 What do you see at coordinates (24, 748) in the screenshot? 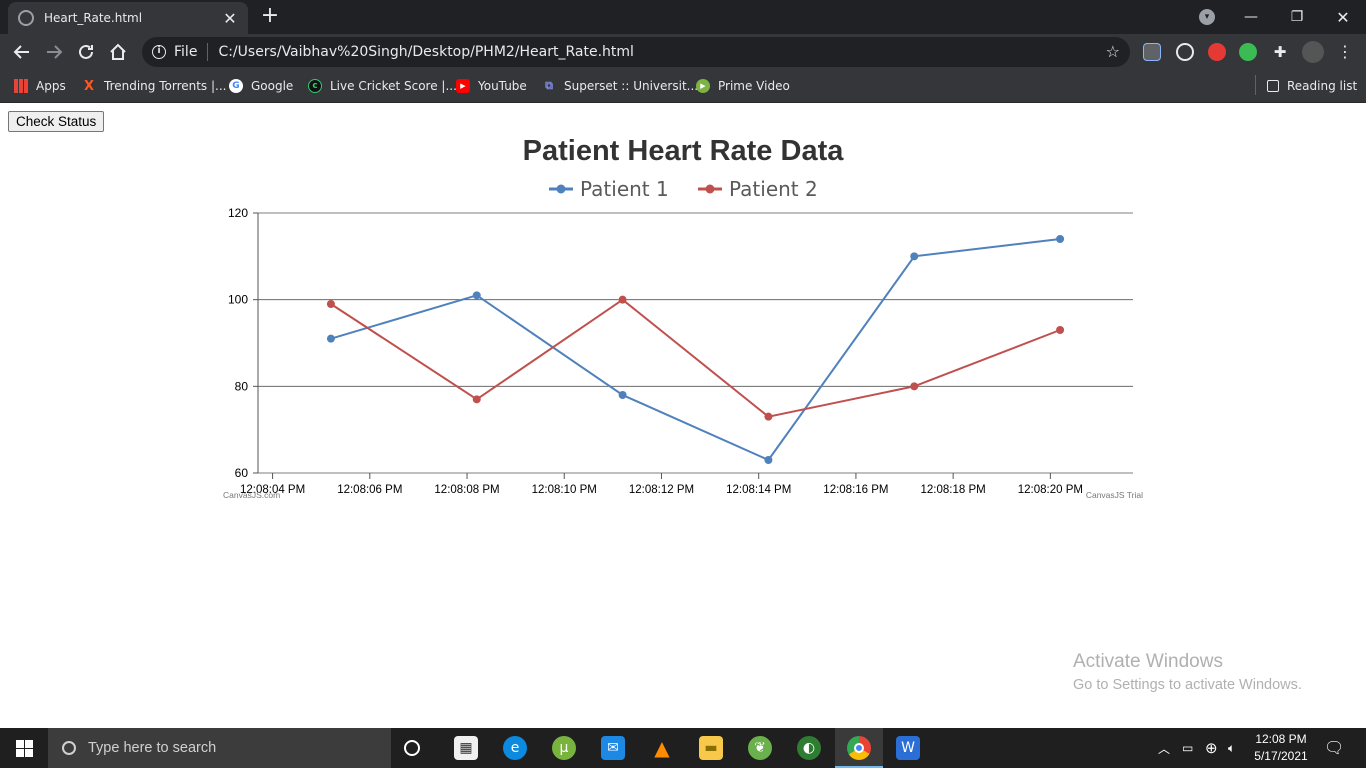
I see `start-button` at bounding box center [24, 748].